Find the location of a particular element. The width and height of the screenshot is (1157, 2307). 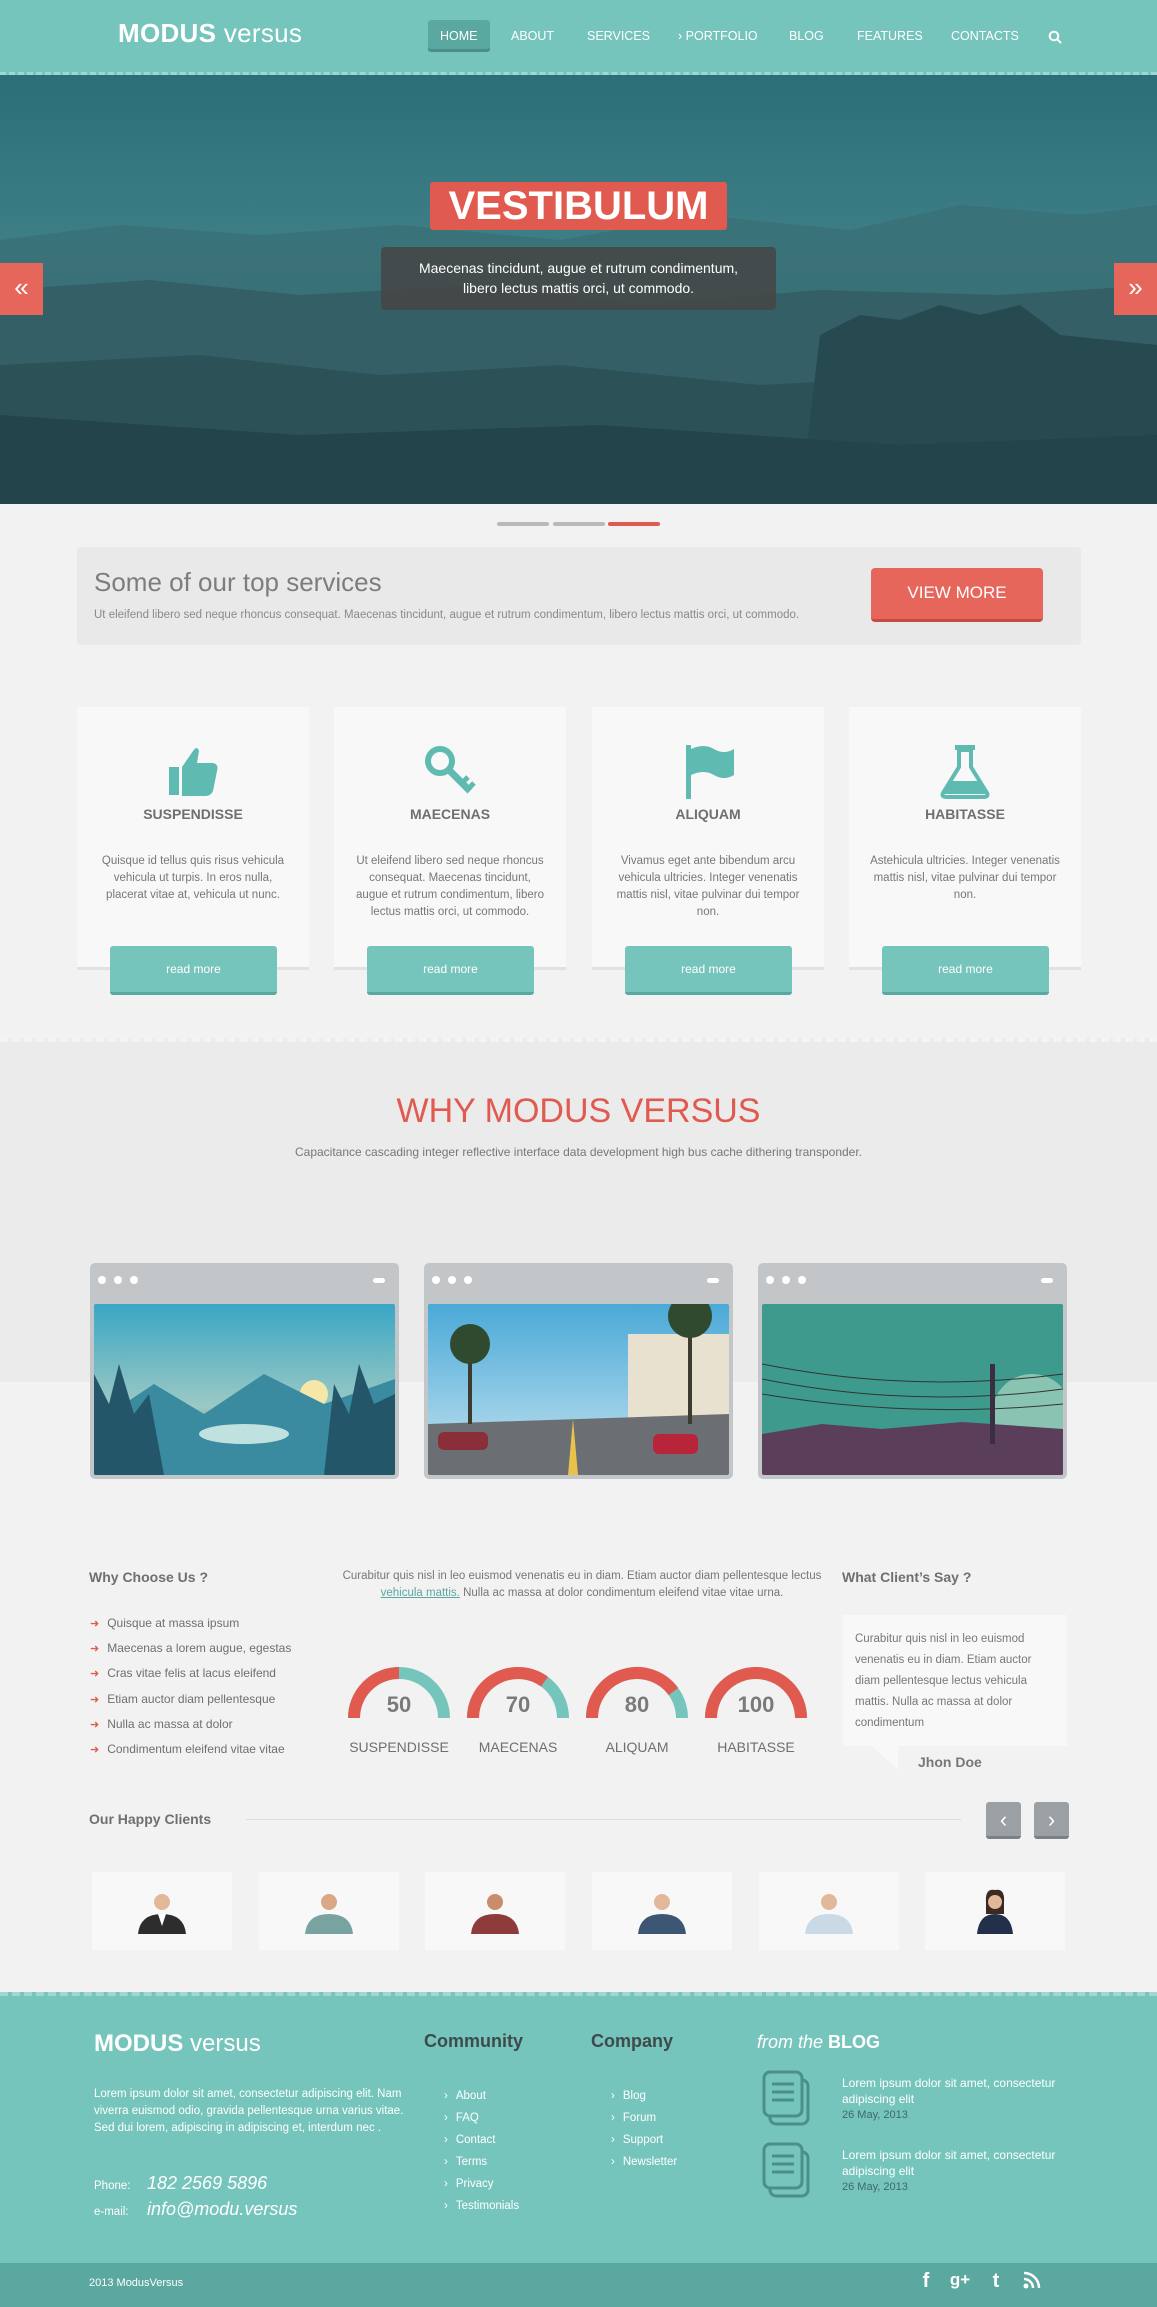

why-choose-heading: Why Choose Us ? is located at coordinates (149, 1577).